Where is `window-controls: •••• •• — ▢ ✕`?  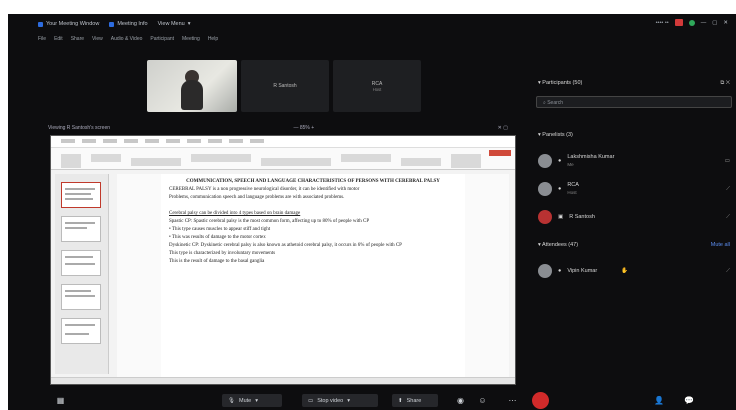 window-controls: •••• •• — ▢ ✕ is located at coordinates (692, 22).